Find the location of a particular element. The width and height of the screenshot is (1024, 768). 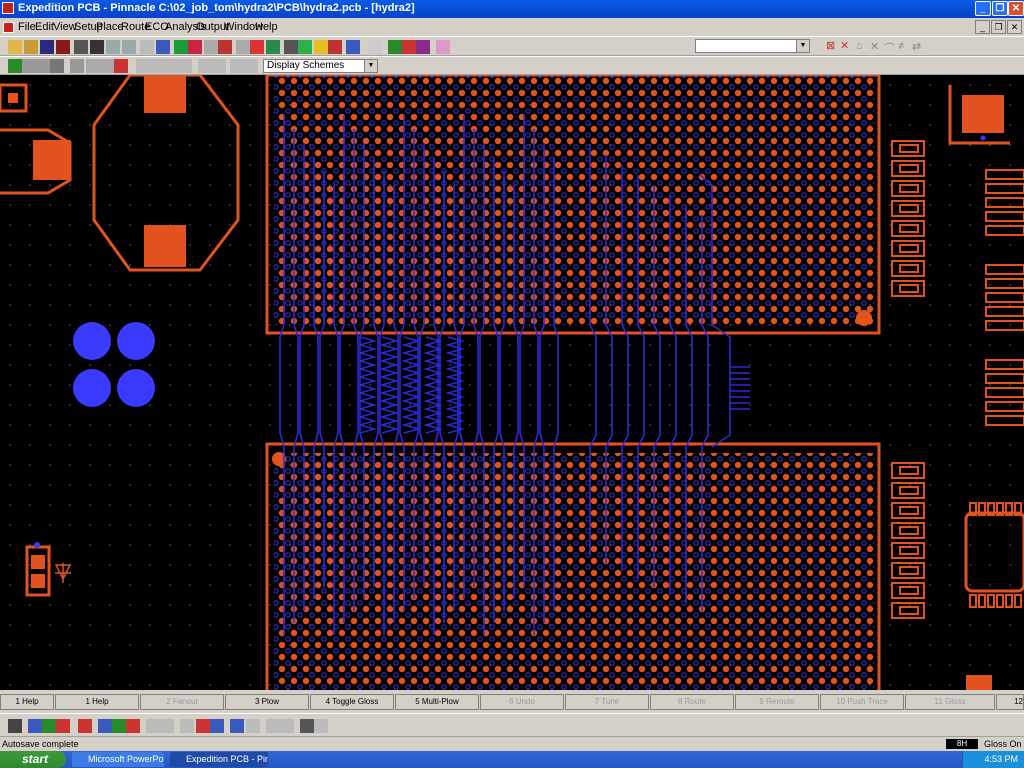

move-icon is located at coordinates (211, 47).